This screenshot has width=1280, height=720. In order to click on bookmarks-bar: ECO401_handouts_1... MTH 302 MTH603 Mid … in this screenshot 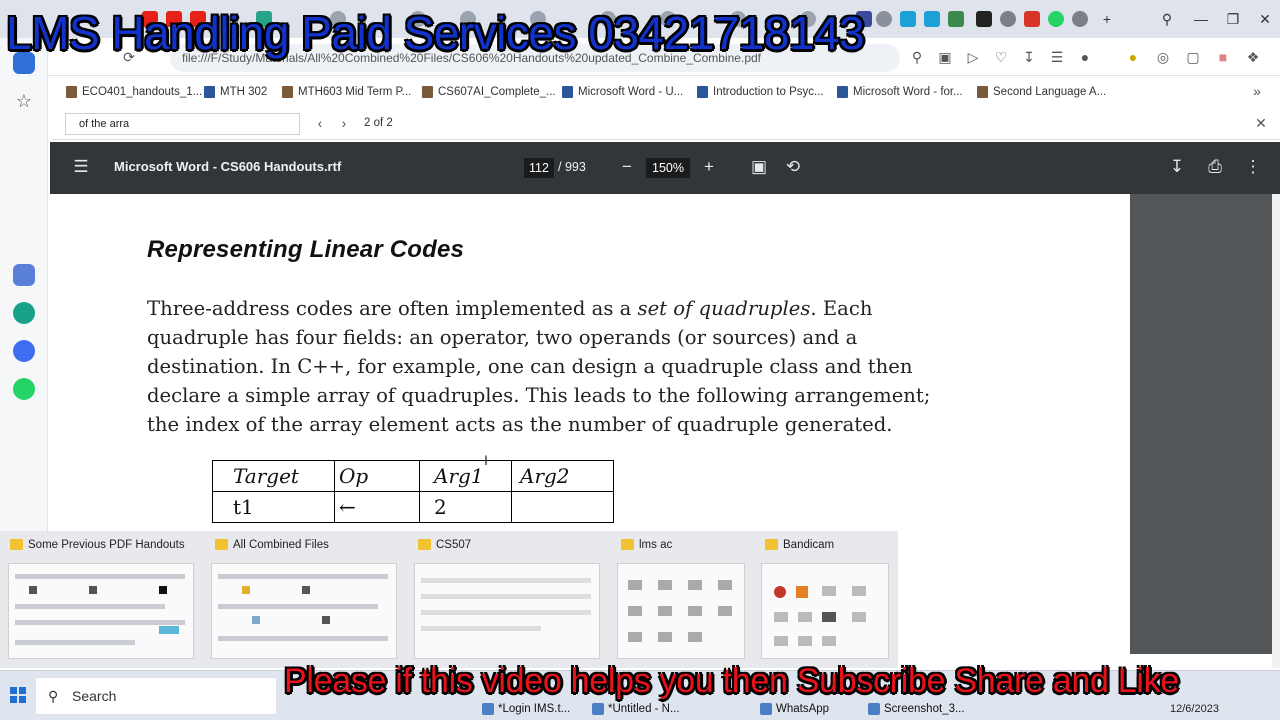, I will do `click(666, 92)`.